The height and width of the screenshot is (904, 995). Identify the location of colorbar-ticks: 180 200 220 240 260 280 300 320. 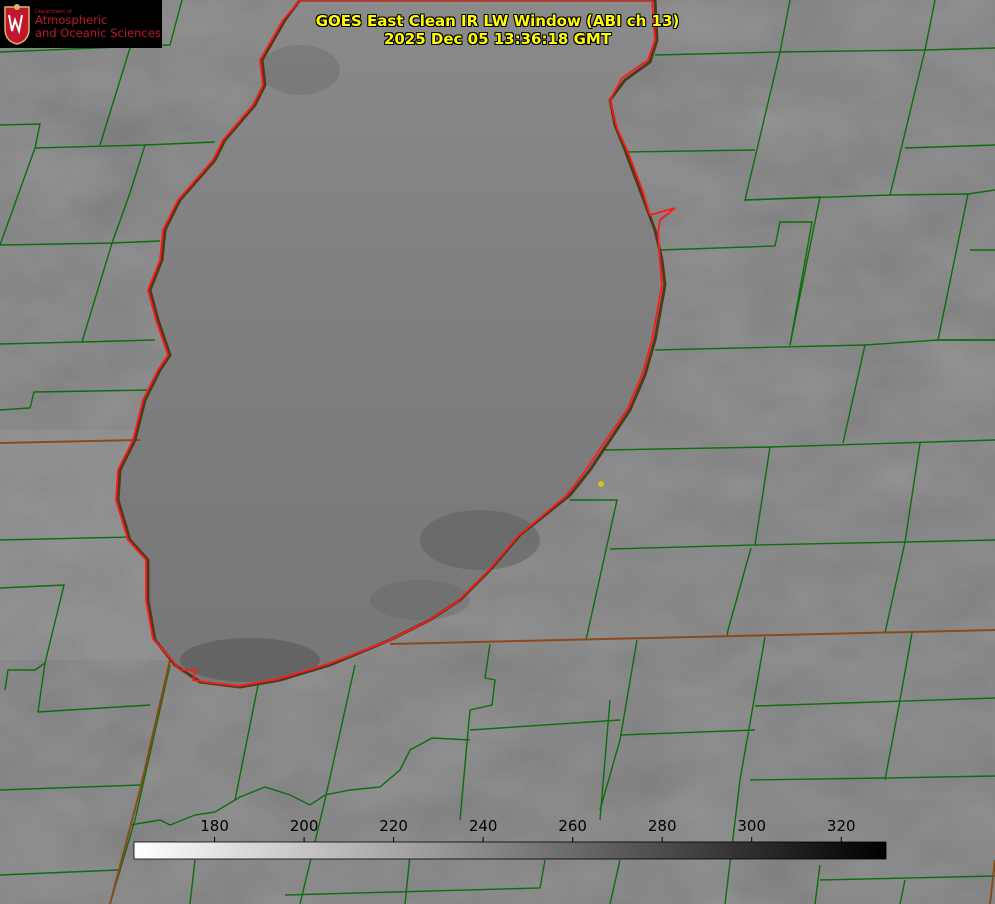
(528, 829).